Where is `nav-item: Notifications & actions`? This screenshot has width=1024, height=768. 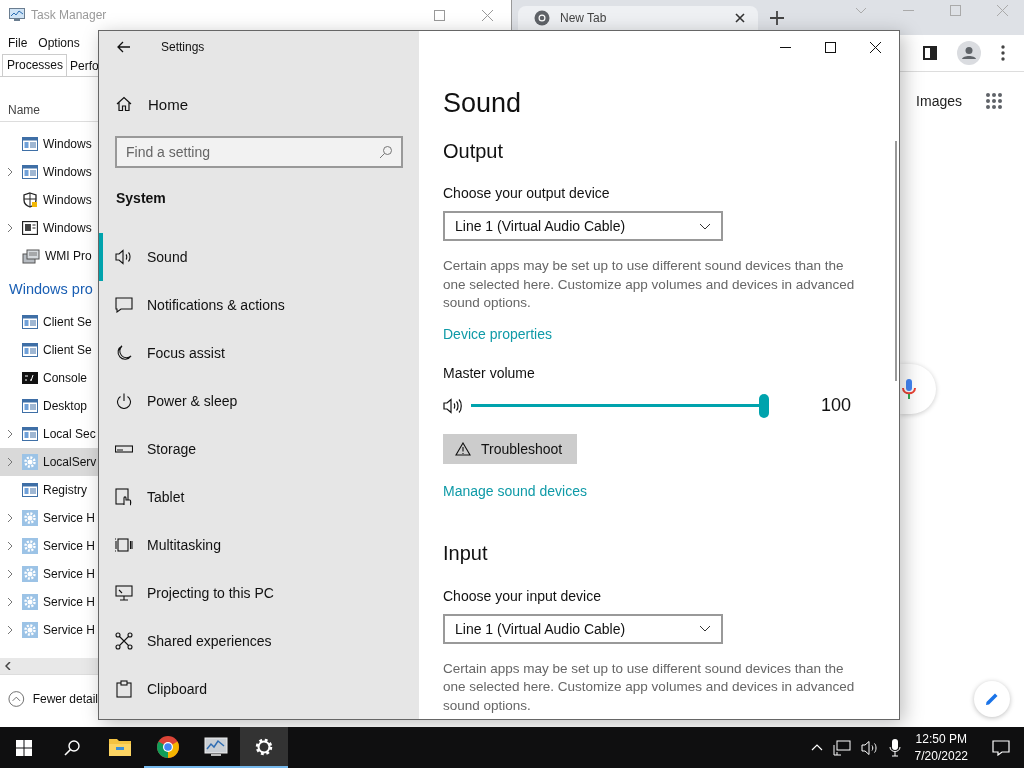 nav-item: Notifications & actions is located at coordinates (259, 305).